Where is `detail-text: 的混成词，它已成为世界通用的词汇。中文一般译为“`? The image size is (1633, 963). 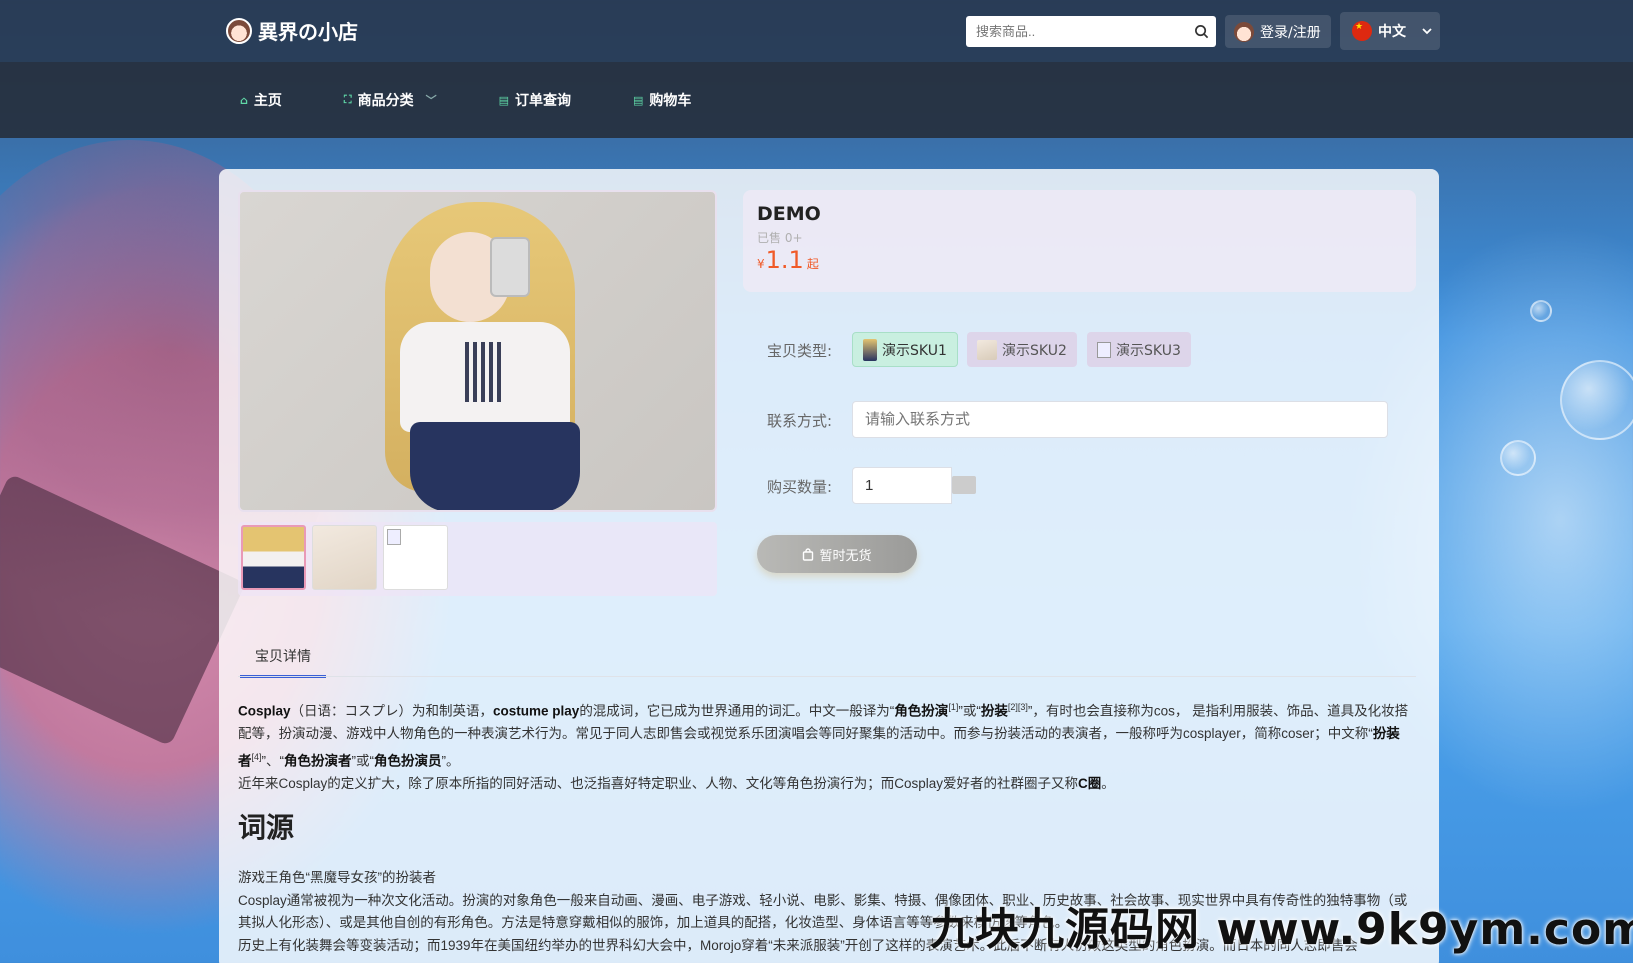 detail-text: 的混成词，它已成为世界通用的词汇。中文一般译为“ is located at coordinates (737, 711).